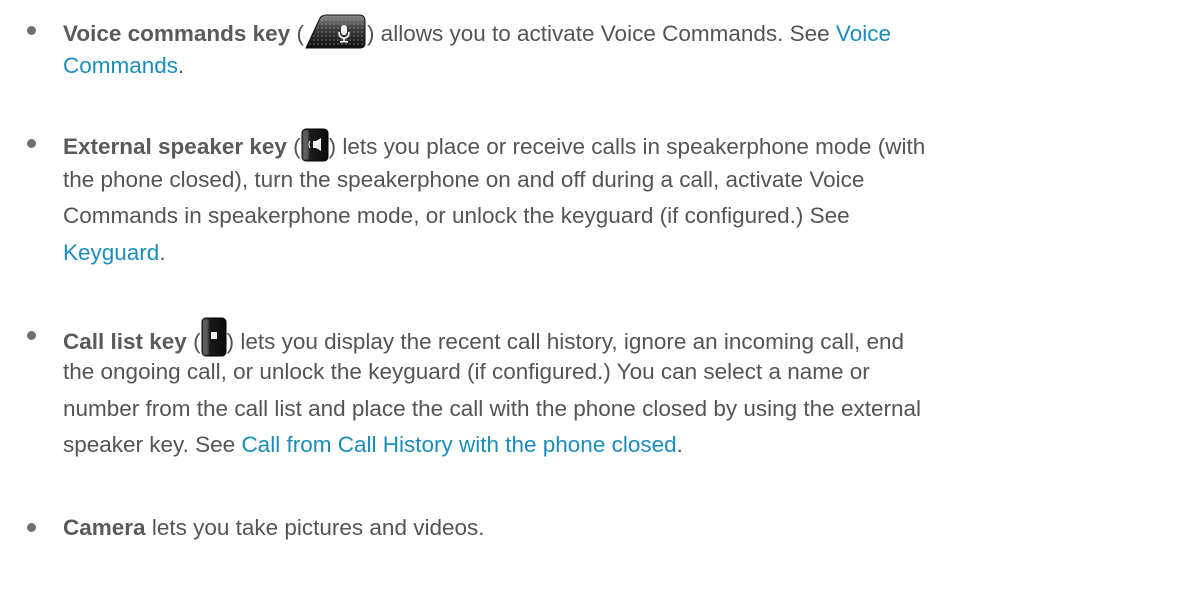 This screenshot has height=592, width=1195. I want to click on text-line: Keyguard., so click(114, 252).